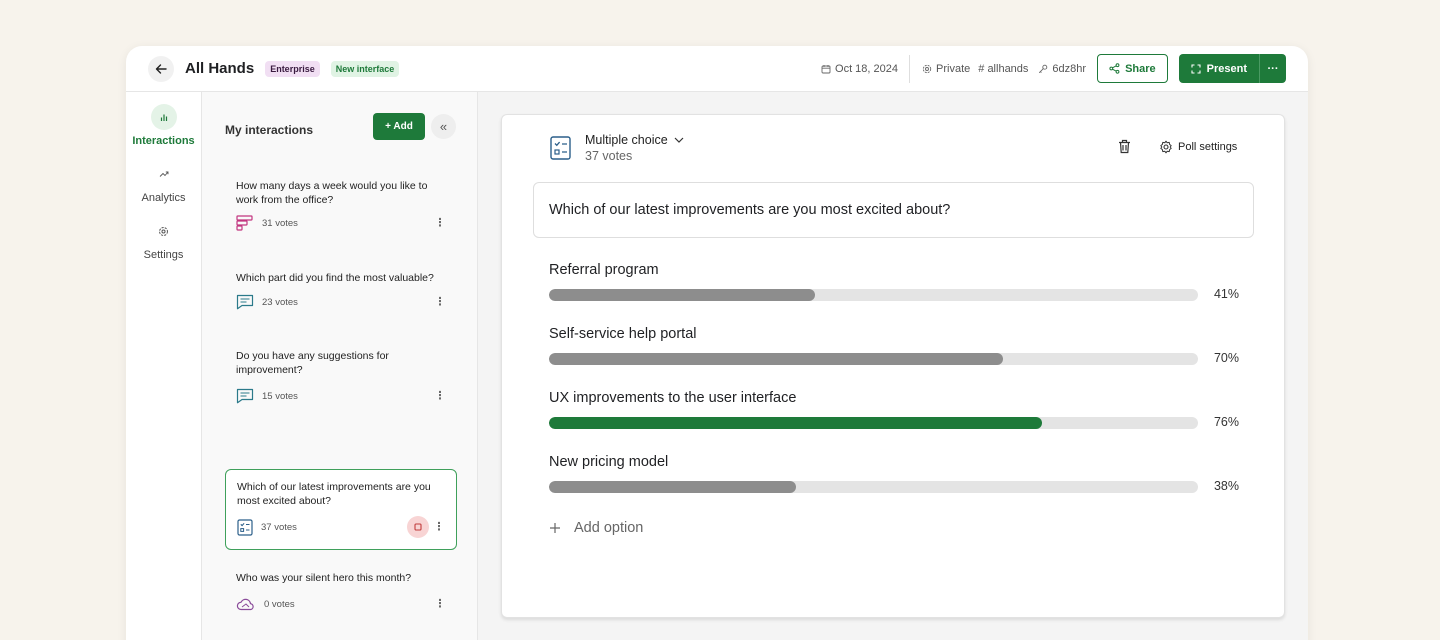 The width and height of the screenshot is (1440, 640). I want to click on privacy-label: Private, so click(953, 68).